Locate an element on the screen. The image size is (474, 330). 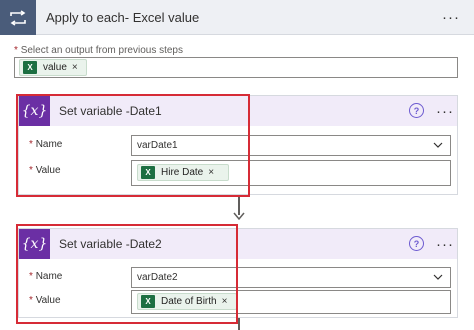
token-label: value is located at coordinates (55, 67).